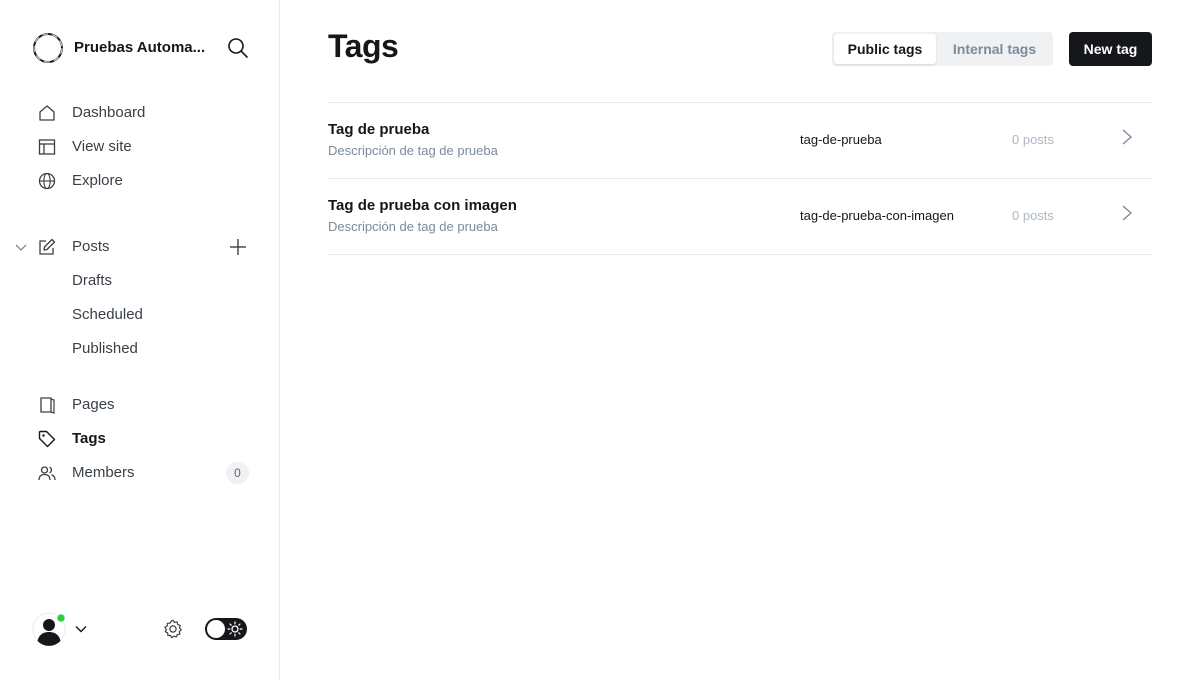 This screenshot has width=1200, height=681. I want to click on home-icon, so click(47, 113).